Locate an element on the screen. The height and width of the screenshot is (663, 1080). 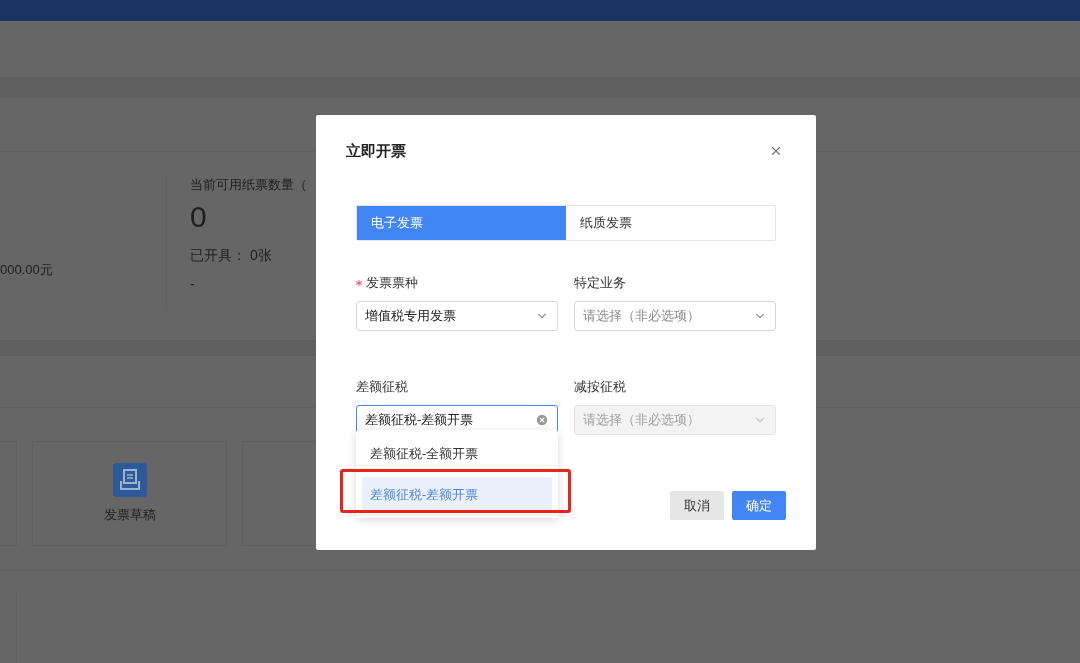
select-field: 请选择（非必选项） is located at coordinates (675, 315).